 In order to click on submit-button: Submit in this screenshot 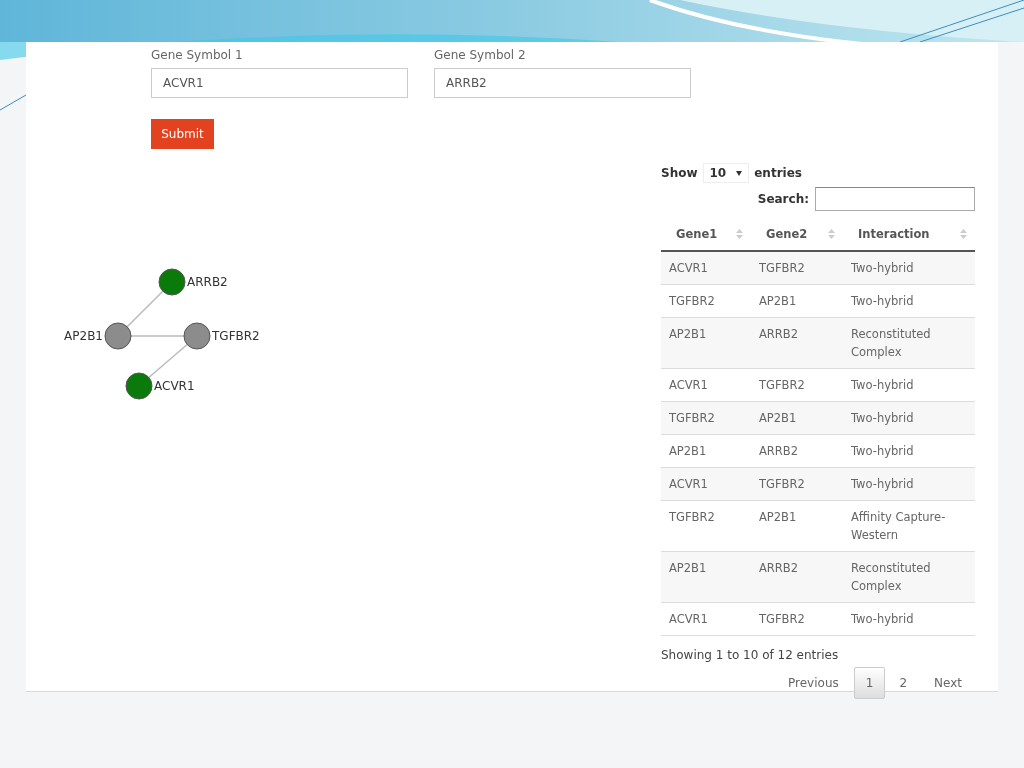, I will do `click(182, 134)`.